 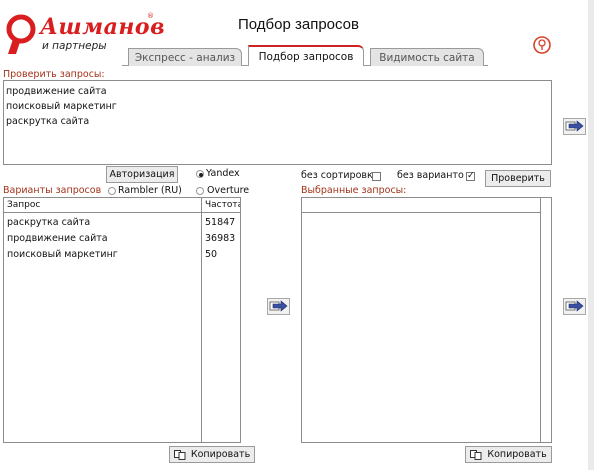 What do you see at coordinates (220, 205) in the screenshot?
I see `column-header-frequency: Частота` at bounding box center [220, 205].